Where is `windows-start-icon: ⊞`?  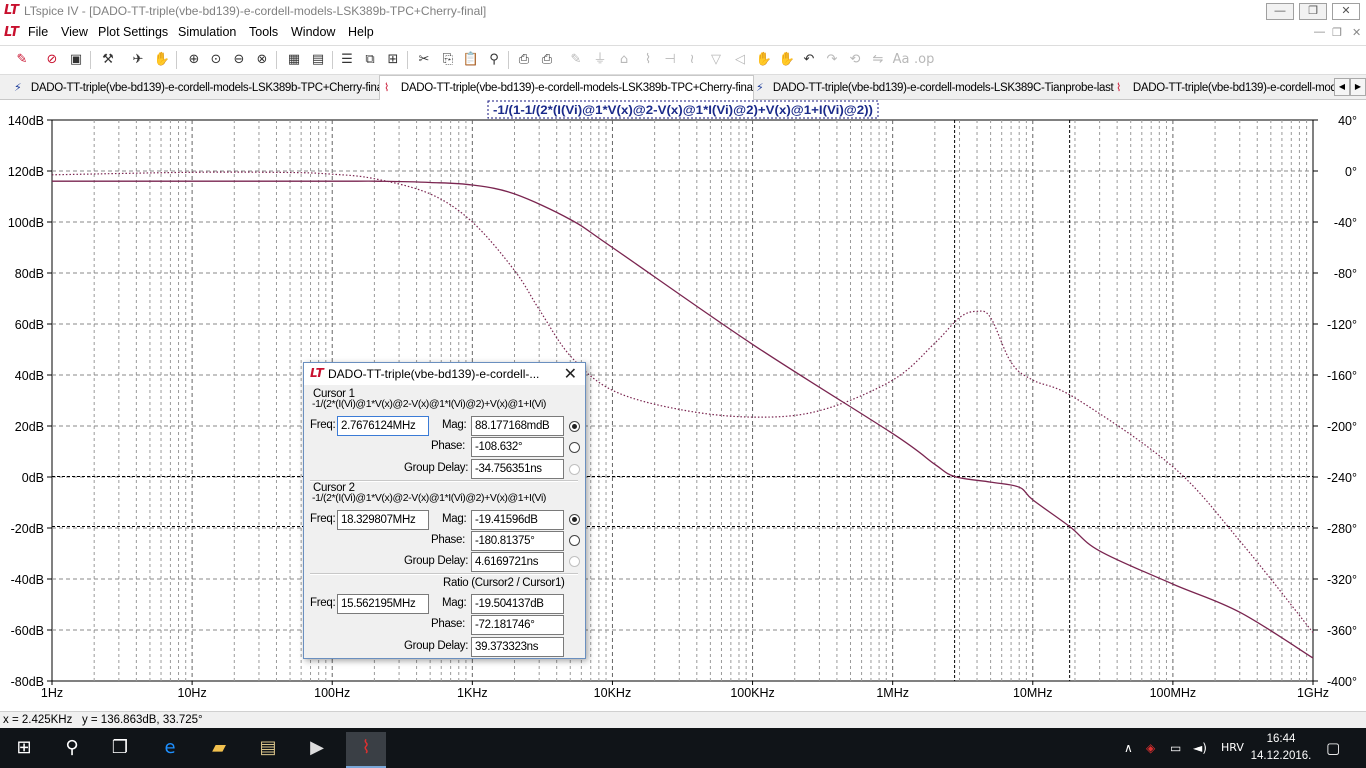 windows-start-icon: ⊞ is located at coordinates (24, 748).